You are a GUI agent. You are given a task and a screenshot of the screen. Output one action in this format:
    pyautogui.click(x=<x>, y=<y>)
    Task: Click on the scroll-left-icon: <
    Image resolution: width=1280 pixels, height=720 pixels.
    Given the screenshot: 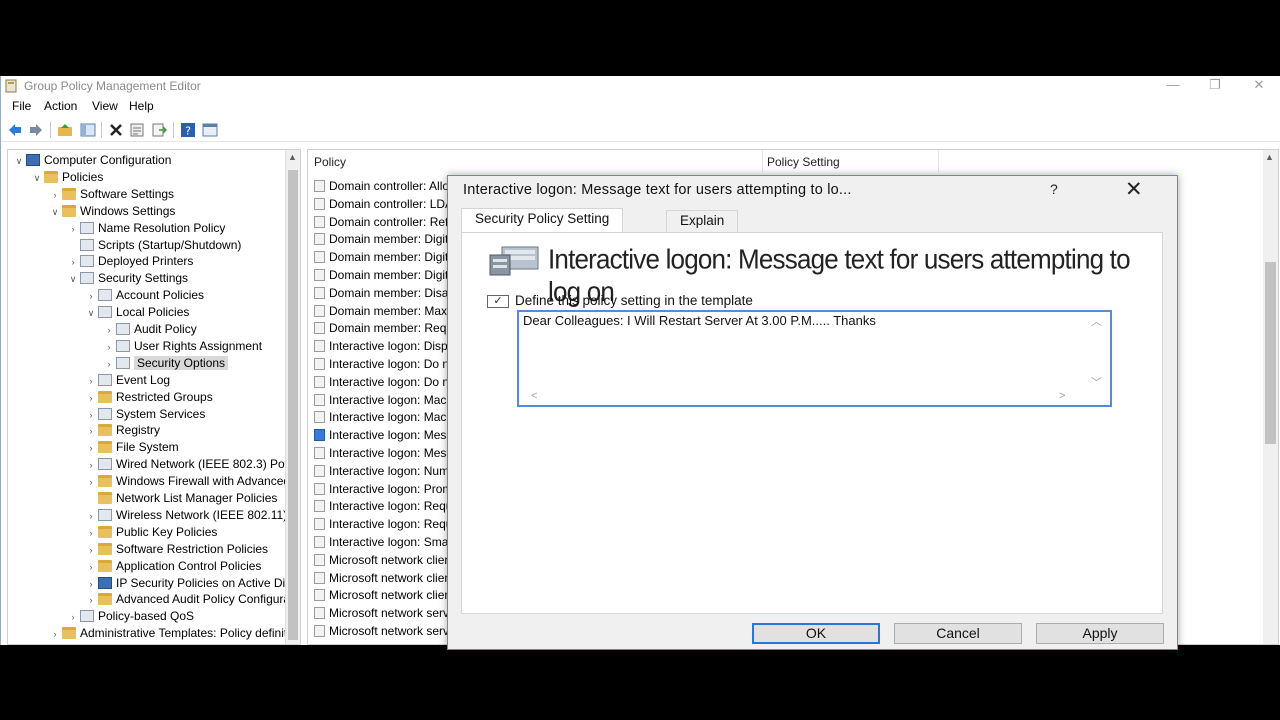 What is the action you would take?
    pyautogui.click(x=534, y=396)
    